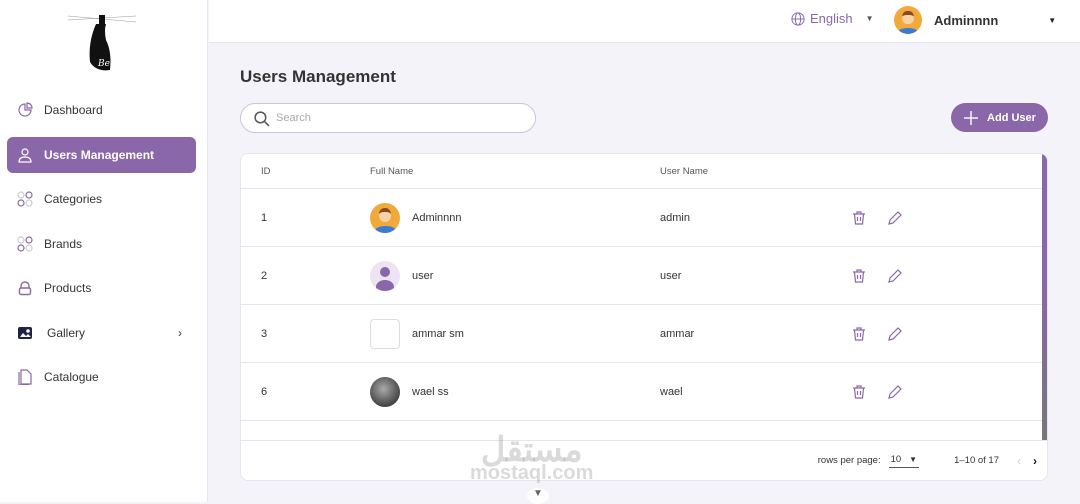 This screenshot has height=504, width=1080. What do you see at coordinates (1044, 297) in the screenshot?
I see `scrollbar` at bounding box center [1044, 297].